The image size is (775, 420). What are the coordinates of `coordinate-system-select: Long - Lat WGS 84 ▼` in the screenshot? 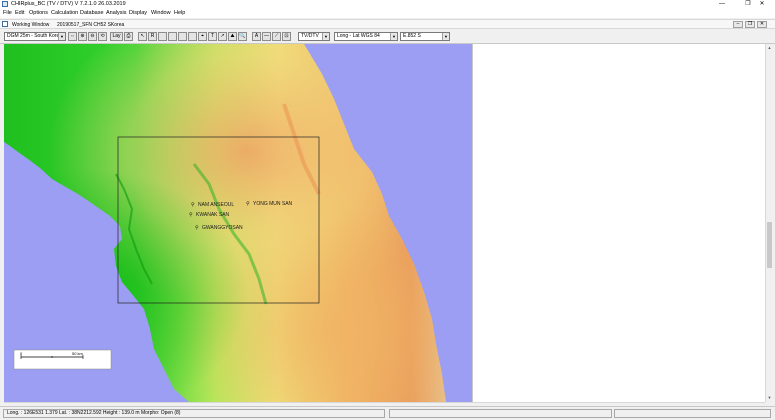 It's located at (366, 36).